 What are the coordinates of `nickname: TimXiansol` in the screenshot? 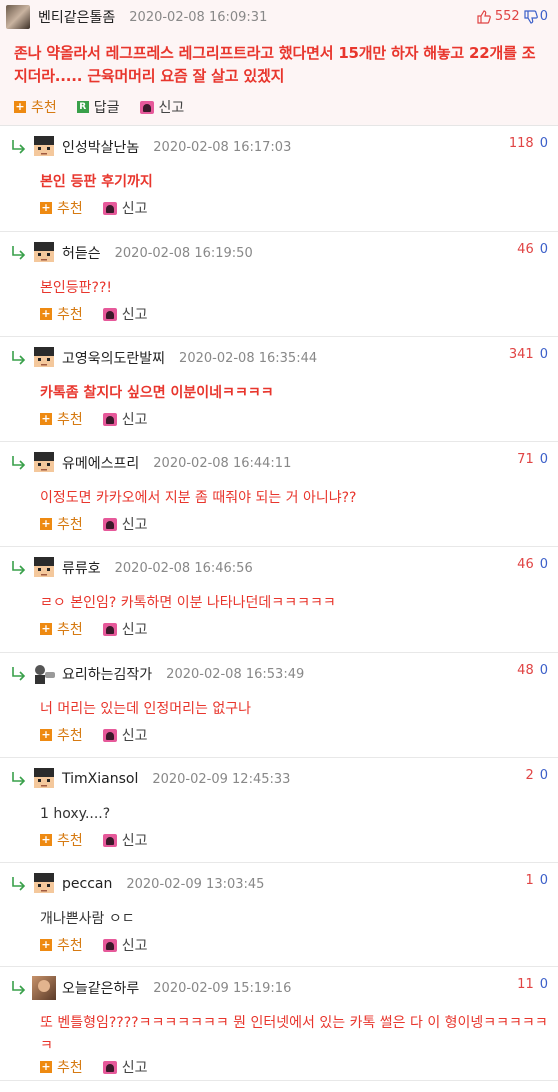 It's located at (100, 779).